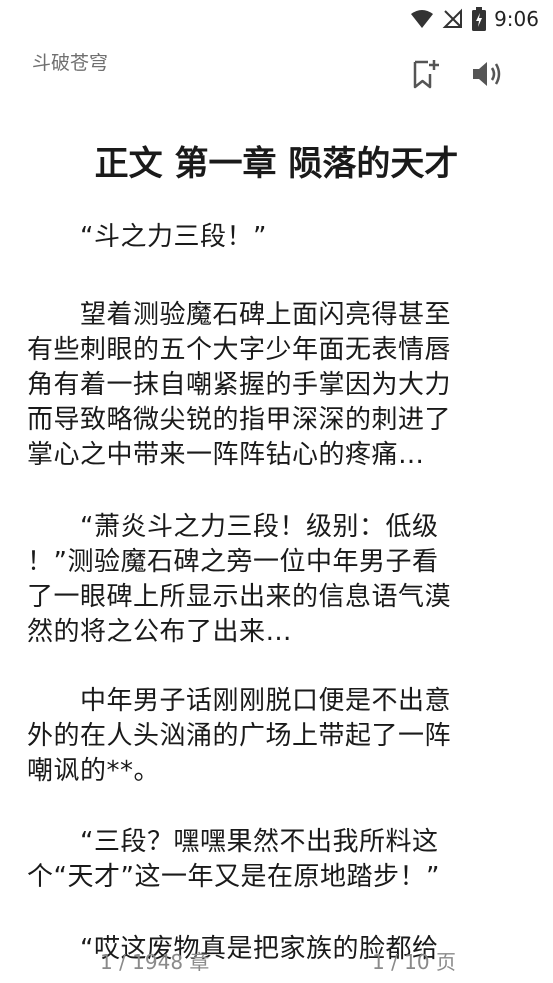 This screenshot has height=983, width=553. What do you see at coordinates (239, 315) in the screenshot?
I see `text-line: 望着测验魔石碑上面闪亮得甚至` at bounding box center [239, 315].